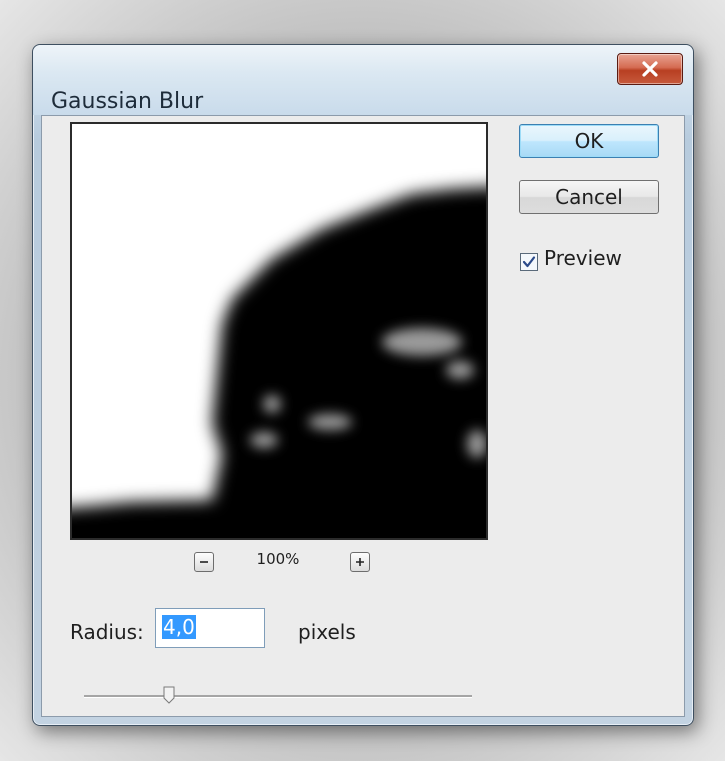  I want to click on preview-checkbox, so click(529, 262).